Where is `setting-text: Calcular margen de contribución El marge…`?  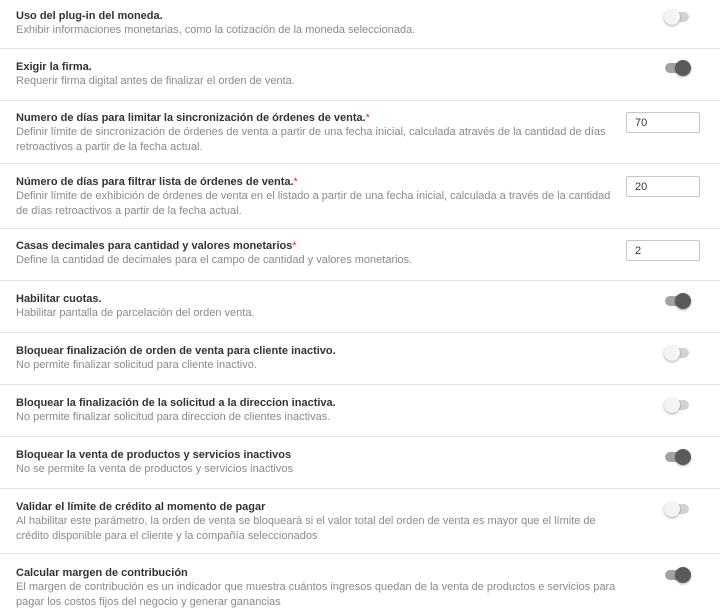 setting-text: Calcular margen de contribución El marge… is located at coordinates (316, 588).